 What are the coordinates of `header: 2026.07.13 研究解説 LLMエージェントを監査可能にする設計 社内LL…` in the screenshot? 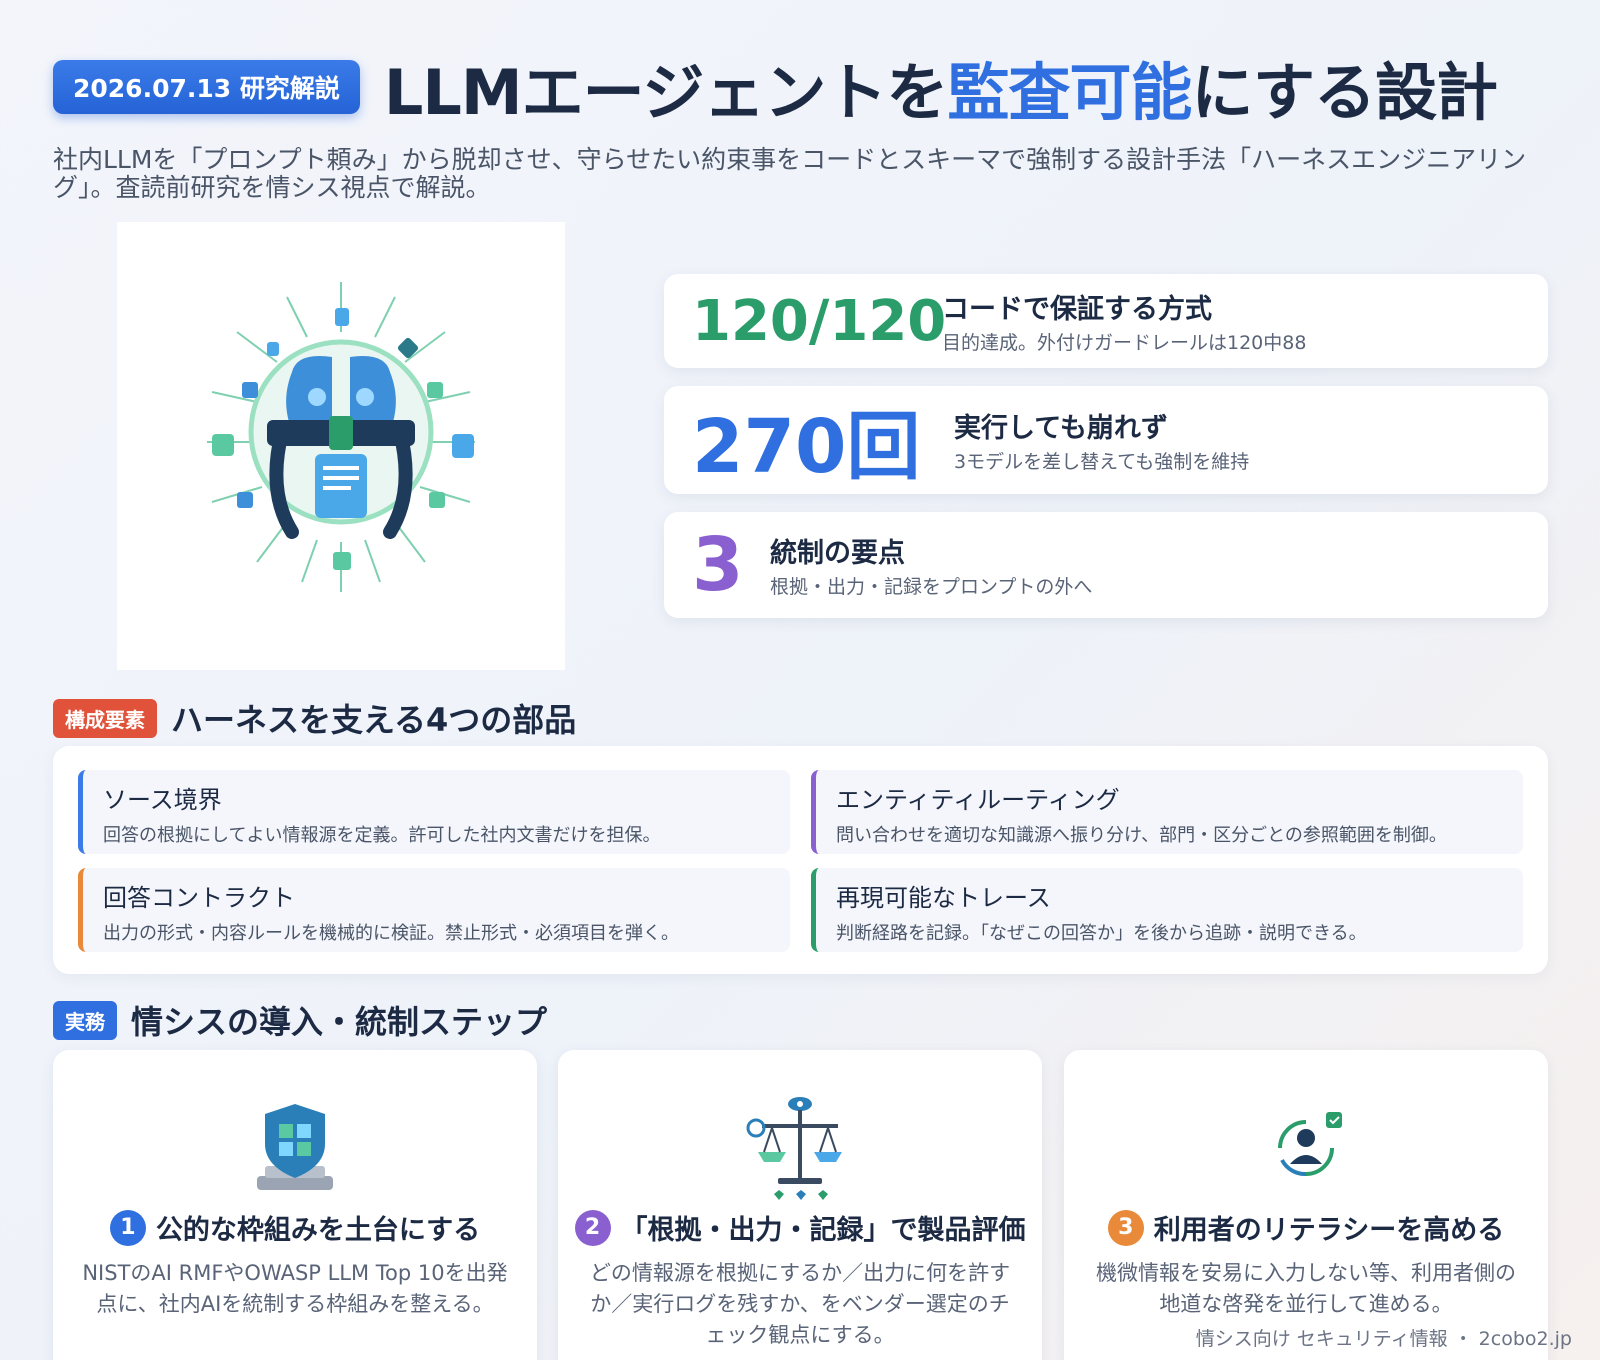 It's located at (803, 122).